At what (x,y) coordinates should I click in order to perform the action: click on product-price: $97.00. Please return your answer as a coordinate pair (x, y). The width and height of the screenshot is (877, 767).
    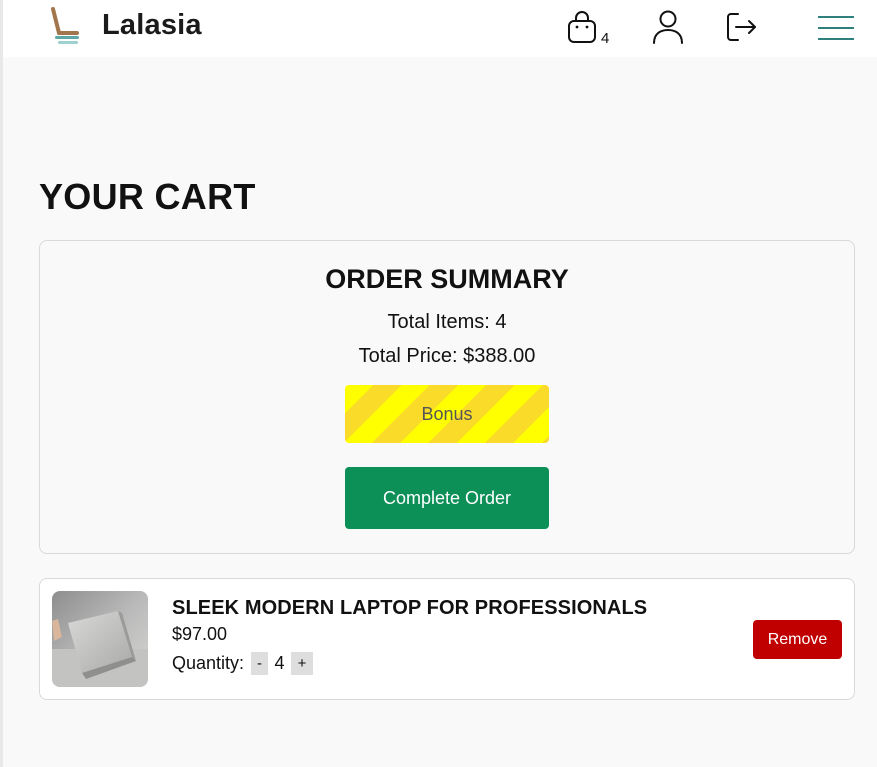
    Looking at the image, I should click on (200, 634).